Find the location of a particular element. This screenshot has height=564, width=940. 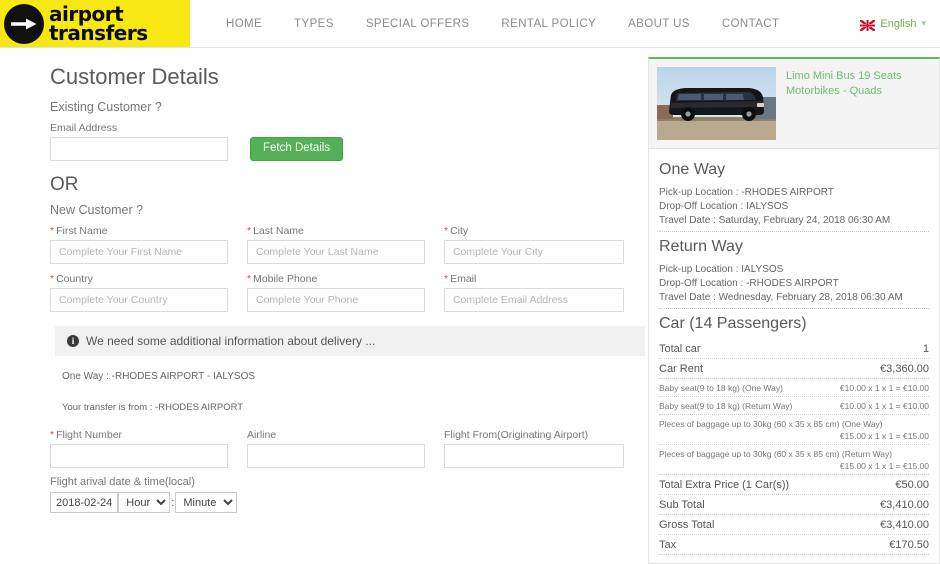

price-value: 1 is located at coordinates (925, 349).